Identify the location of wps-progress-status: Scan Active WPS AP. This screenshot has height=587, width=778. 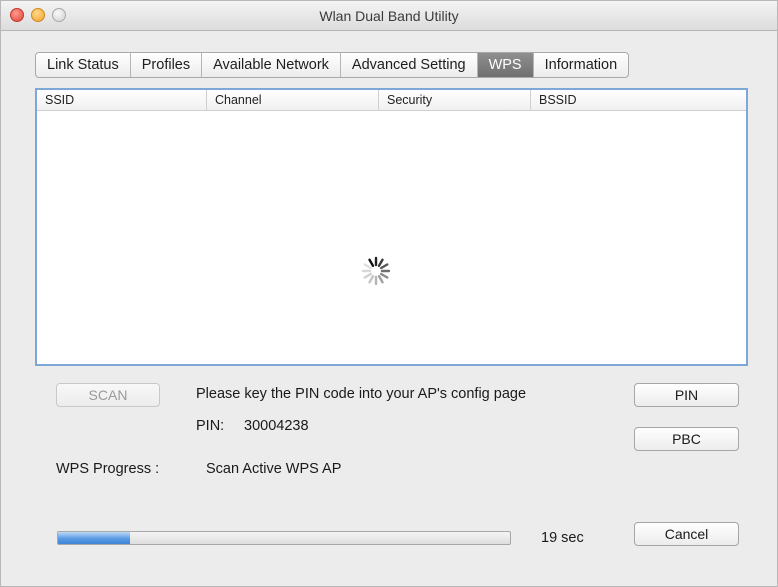
(274, 469).